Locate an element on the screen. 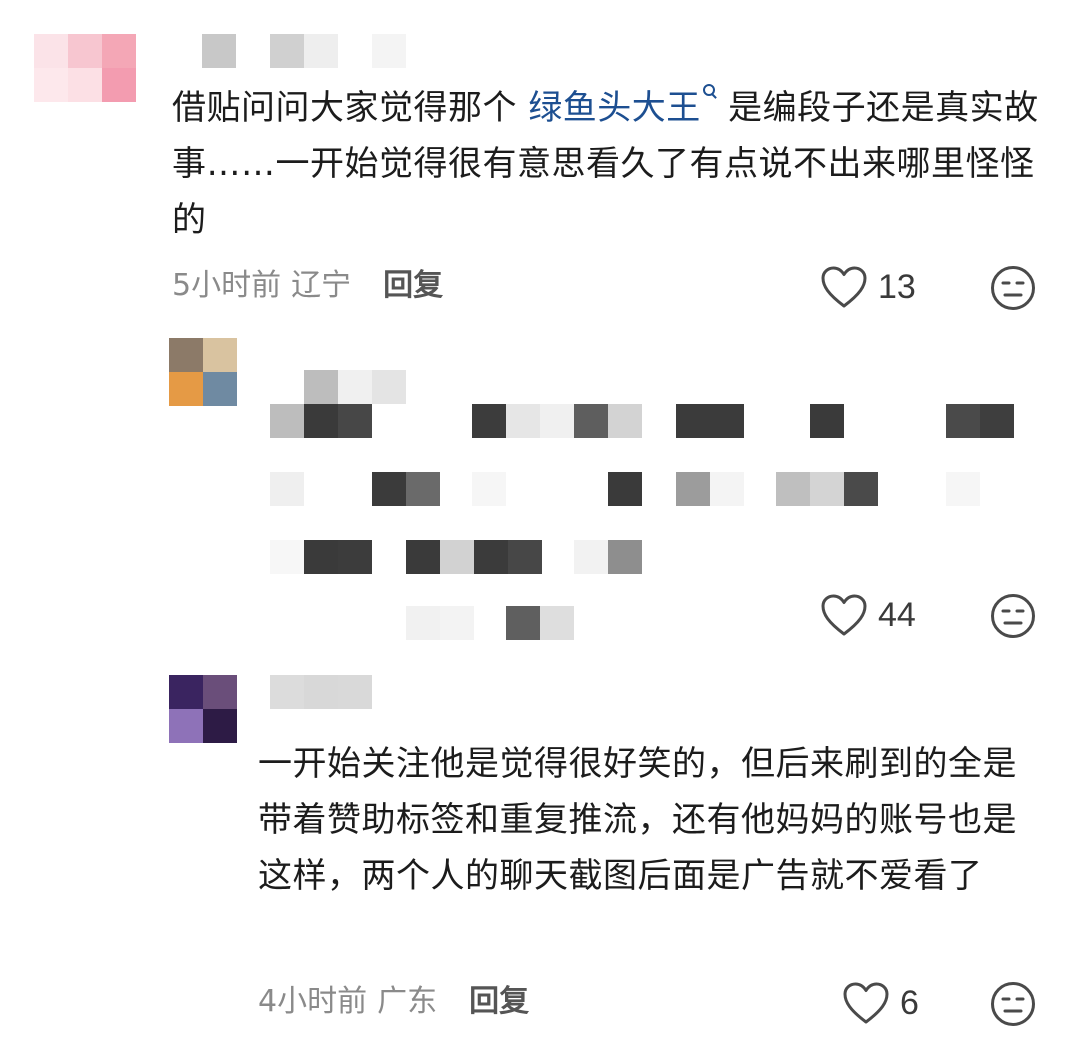 The height and width of the screenshot is (1042, 1080). comment-time: 4小时前 is located at coordinates (313, 1001).